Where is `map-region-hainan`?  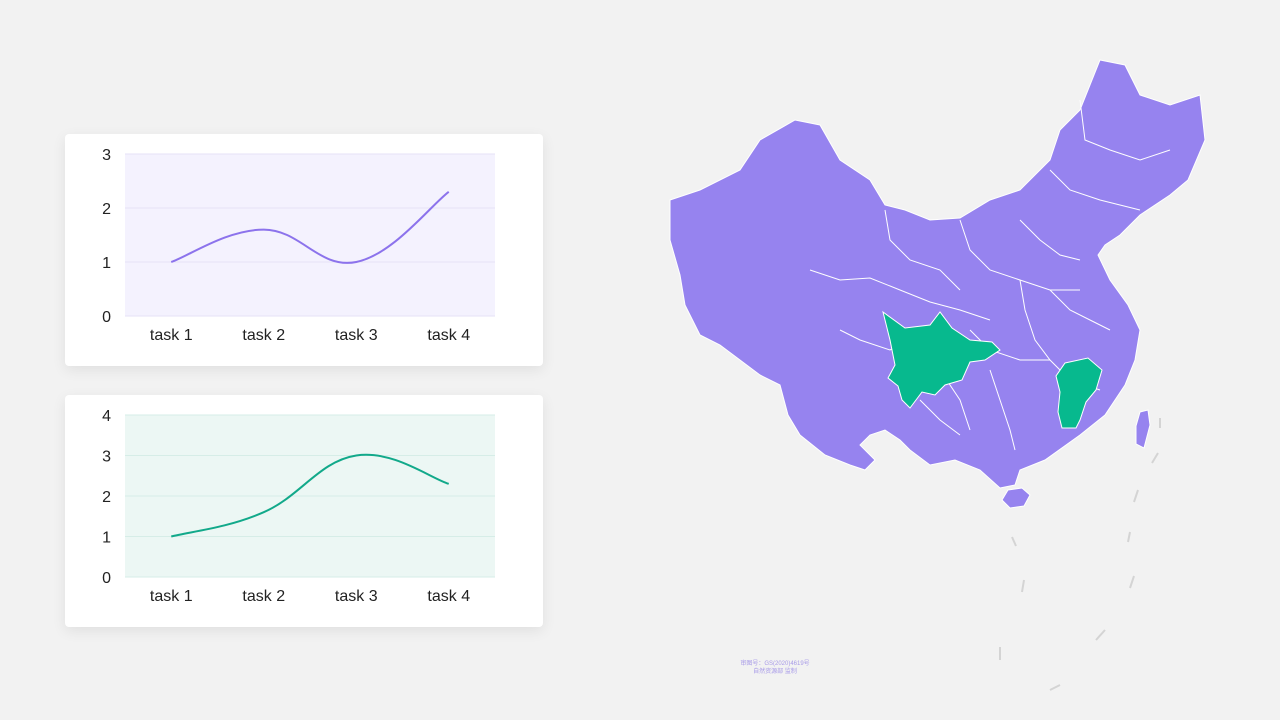 map-region-hainan is located at coordinates (1016, 498).